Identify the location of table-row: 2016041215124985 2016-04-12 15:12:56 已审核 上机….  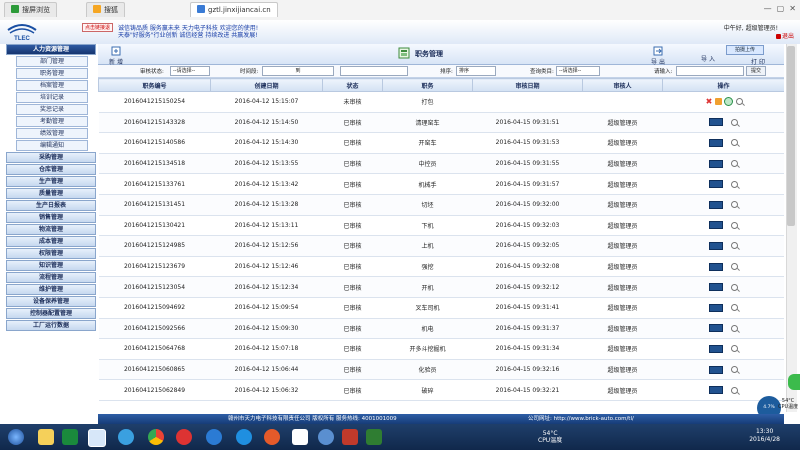
(441, 246).